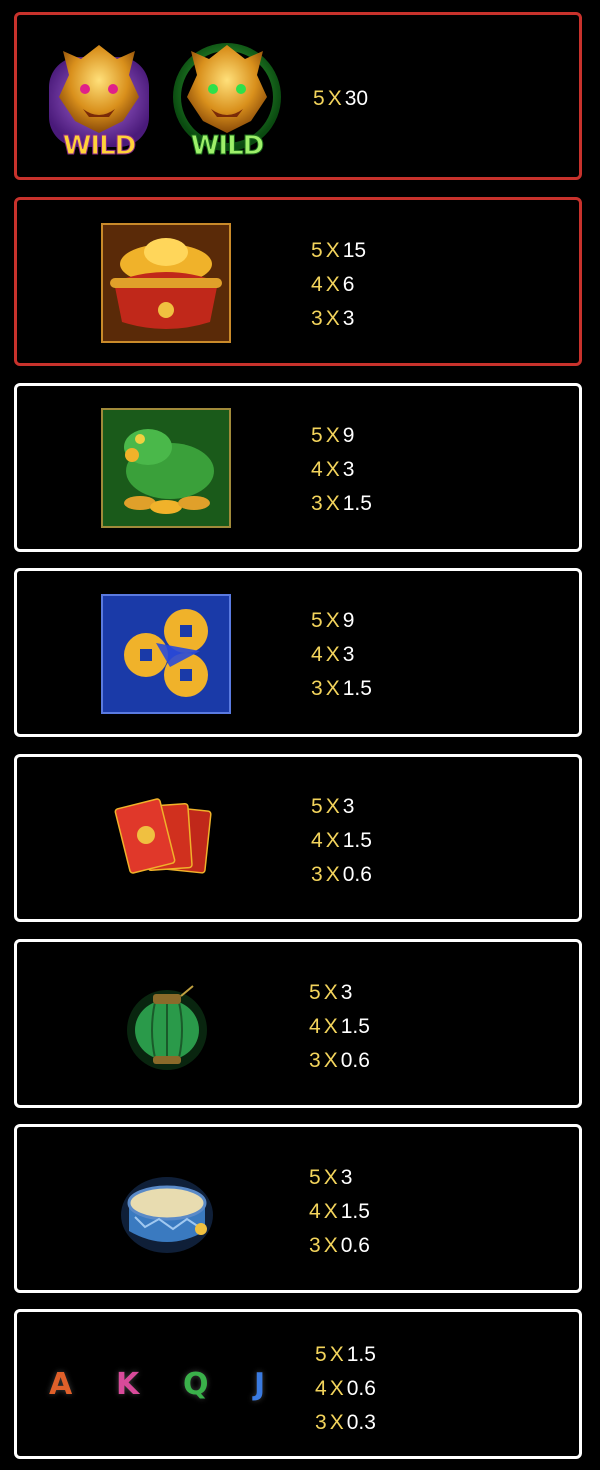 The height and width of the screenshot is (1470, 600). I want to click on payout-list: 5 X 30, so click(340, 99).